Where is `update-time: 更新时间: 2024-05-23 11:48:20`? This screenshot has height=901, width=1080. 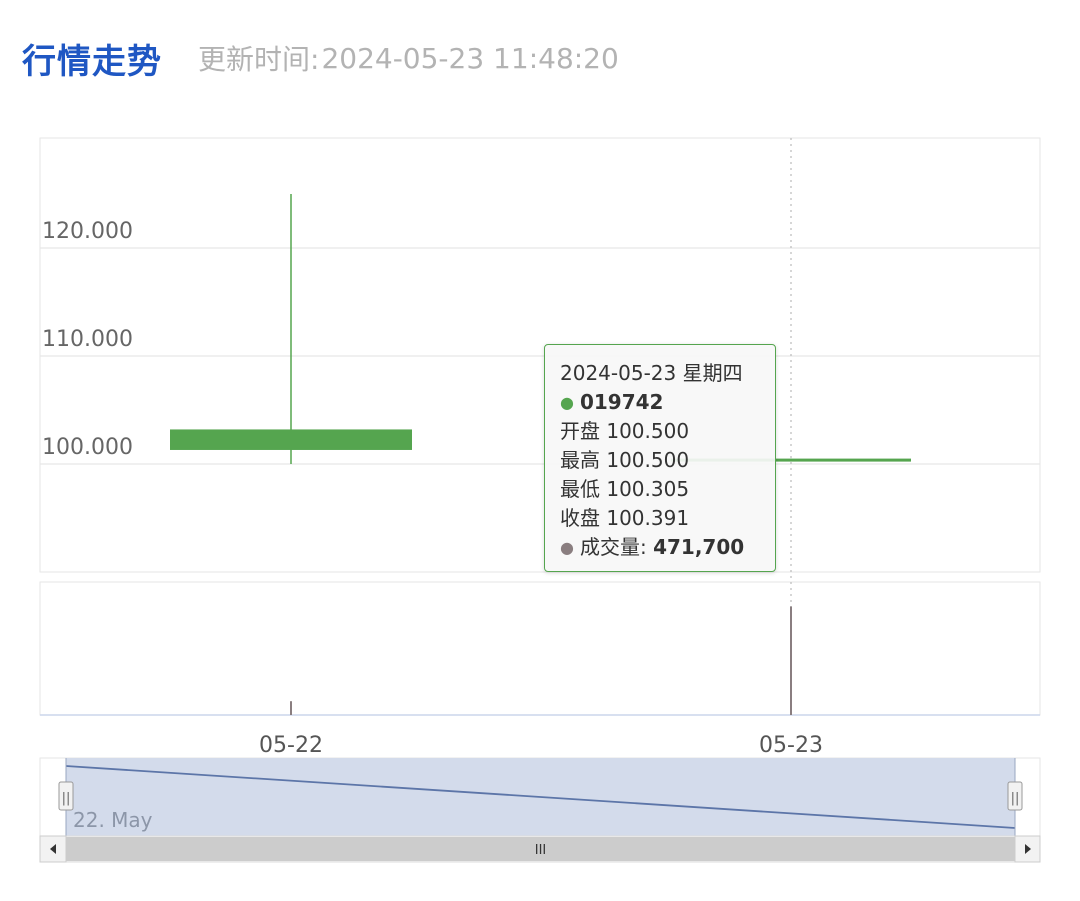
update-time: 更新时间: 2024-05-23 11:48:20 is located at coordinates (408, 58).